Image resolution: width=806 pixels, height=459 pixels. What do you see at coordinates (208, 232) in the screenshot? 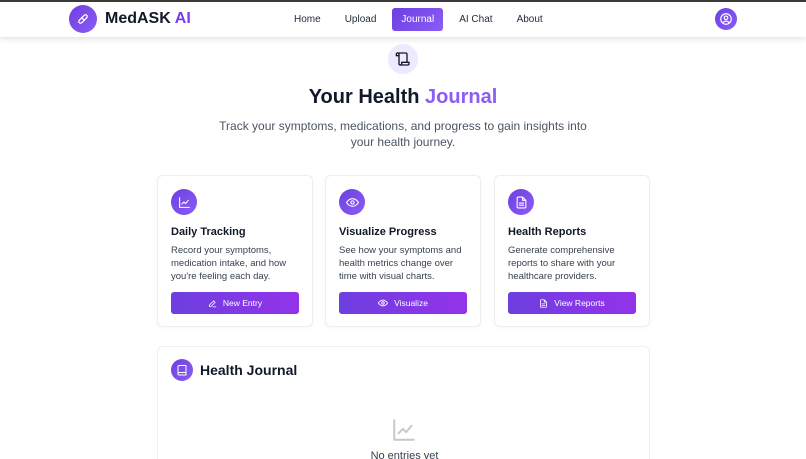
I see `card-title: Daily Tracking` at bounding box center [208, 232].